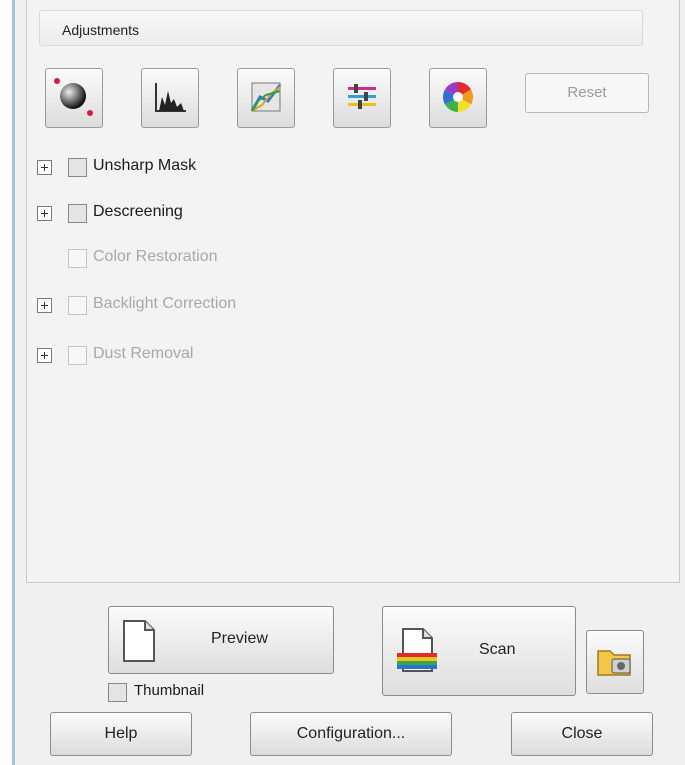  I want to click on window-left-edge, so click(7, 382).